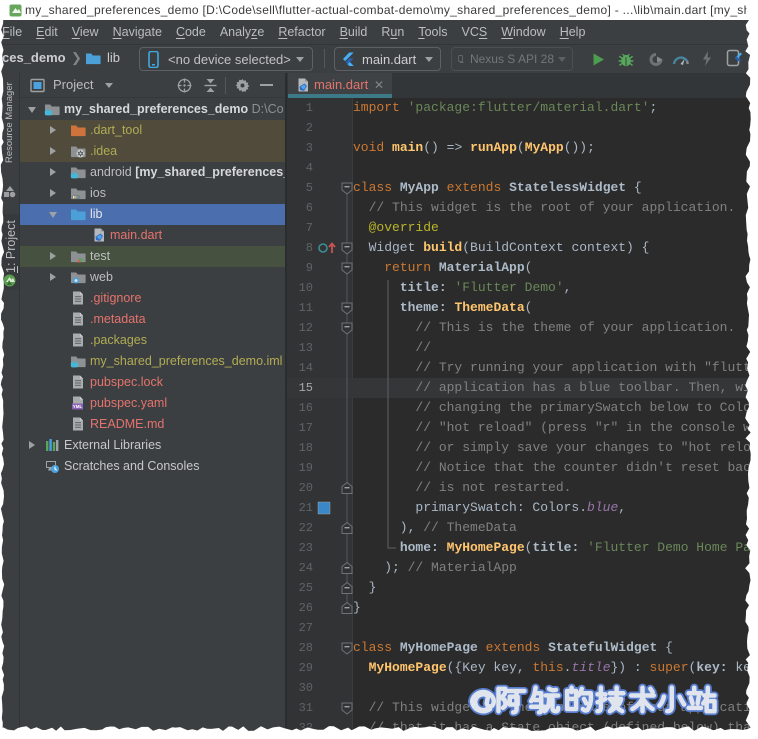  What do you see at coordinates (78, 406) in the screenshot?
I see `svg-text: YML` at bounding box center [78, 406].